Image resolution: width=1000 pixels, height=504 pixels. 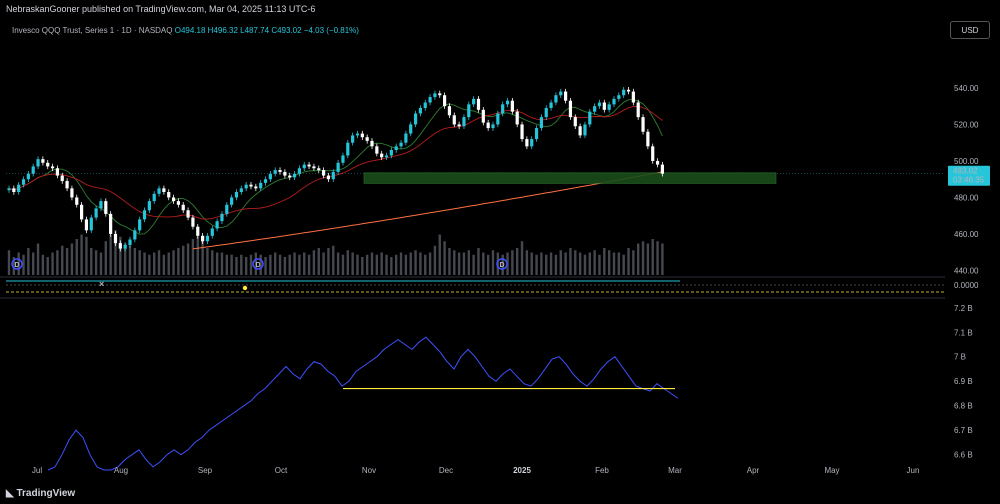 What do you see at coordinates (446, 470) in the screenshot?
I see `time-axis-tick: Dec` at bounding box center [446, 470].